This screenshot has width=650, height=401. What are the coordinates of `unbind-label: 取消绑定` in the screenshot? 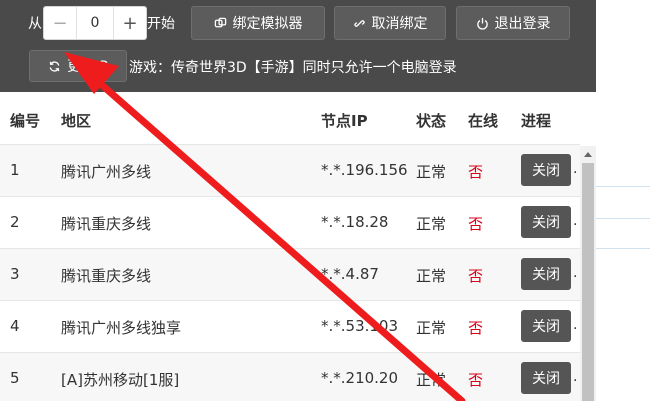 It's located at (399, 24).